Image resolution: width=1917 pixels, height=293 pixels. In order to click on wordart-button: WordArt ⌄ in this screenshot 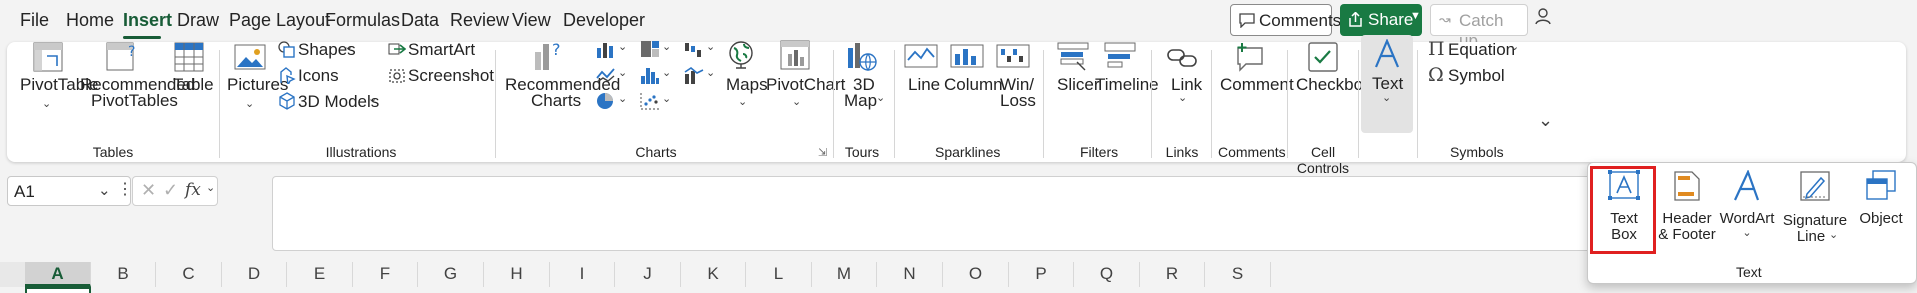, I will do `click(1747, 211)`.